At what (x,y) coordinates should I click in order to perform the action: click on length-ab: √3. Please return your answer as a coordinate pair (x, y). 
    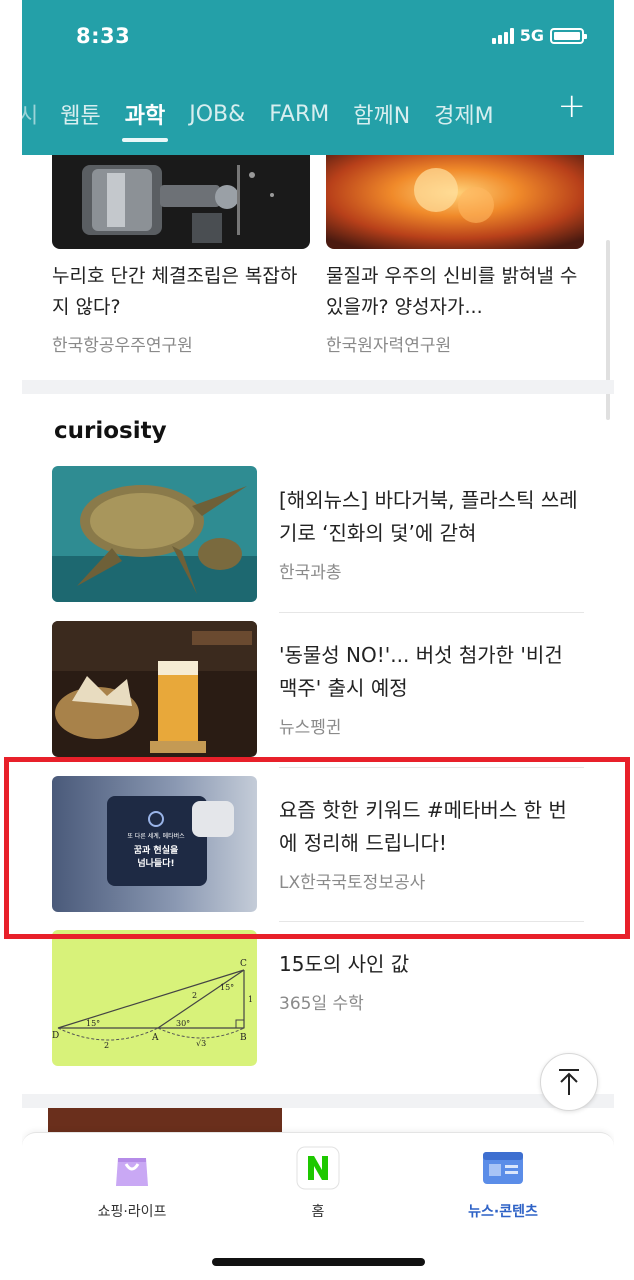
    Looking at the image, I should click on (201, 1043).